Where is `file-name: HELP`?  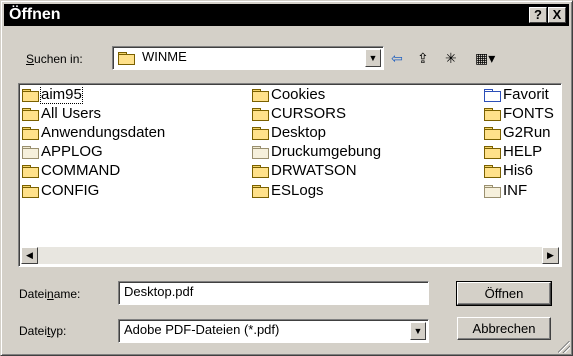 file-name: HELP is located at coordinates (523, 152).